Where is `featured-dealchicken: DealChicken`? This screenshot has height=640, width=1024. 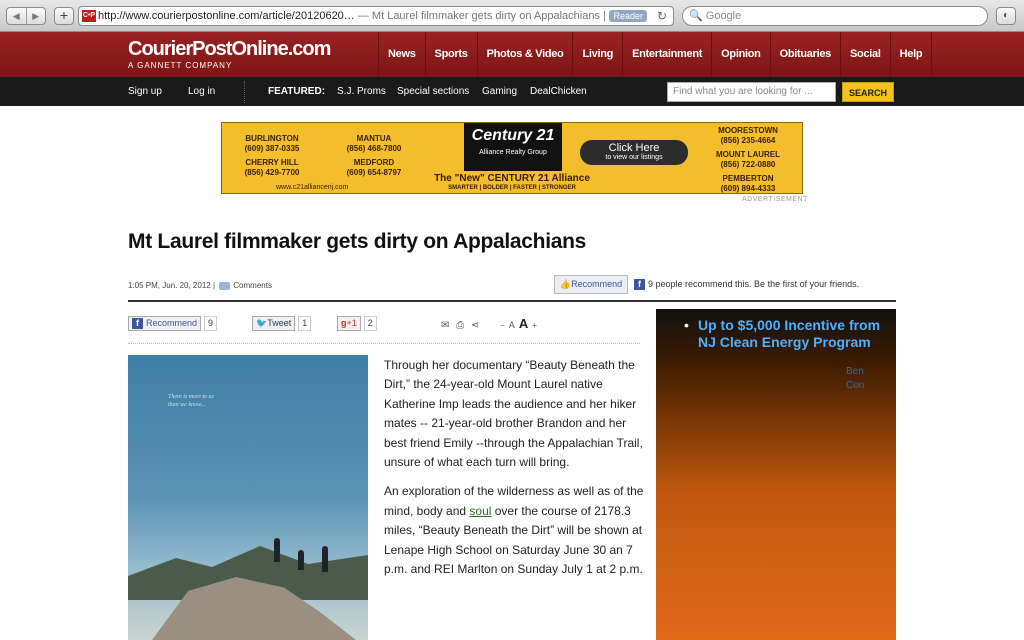 featured-dealchicken: DealChicken is located at coordinates (558, 91).